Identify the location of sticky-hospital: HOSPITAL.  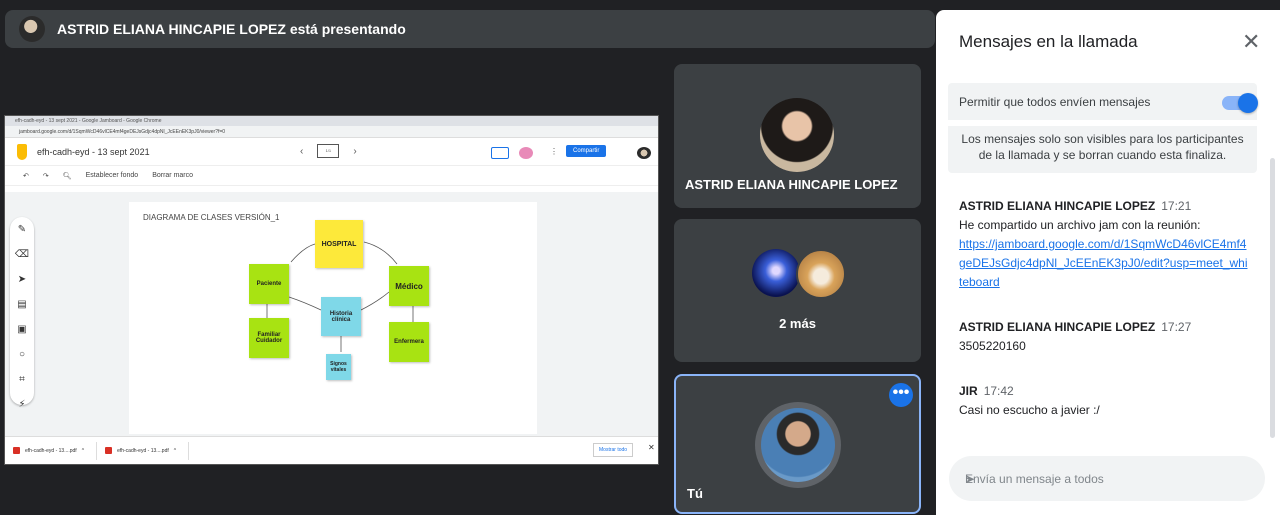
(339, 244).